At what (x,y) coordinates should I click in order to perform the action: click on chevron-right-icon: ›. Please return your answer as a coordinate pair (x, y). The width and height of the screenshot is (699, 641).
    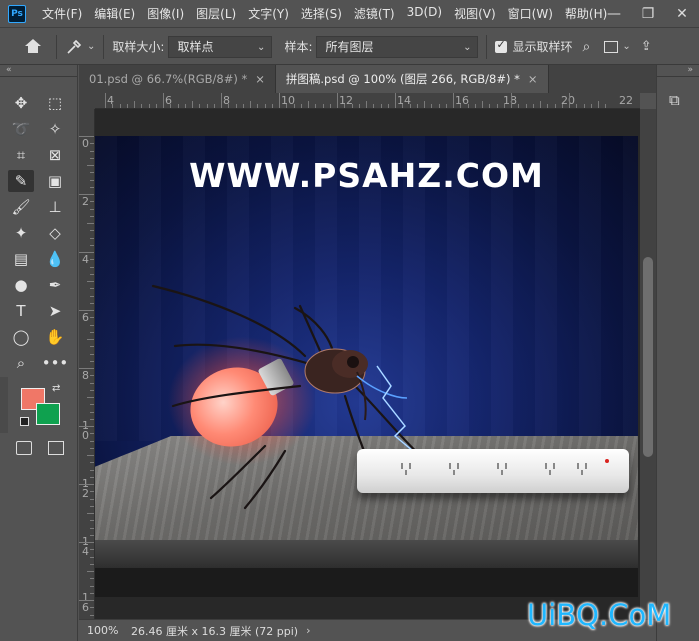
    Looking at the image, I should click on (308, 630).